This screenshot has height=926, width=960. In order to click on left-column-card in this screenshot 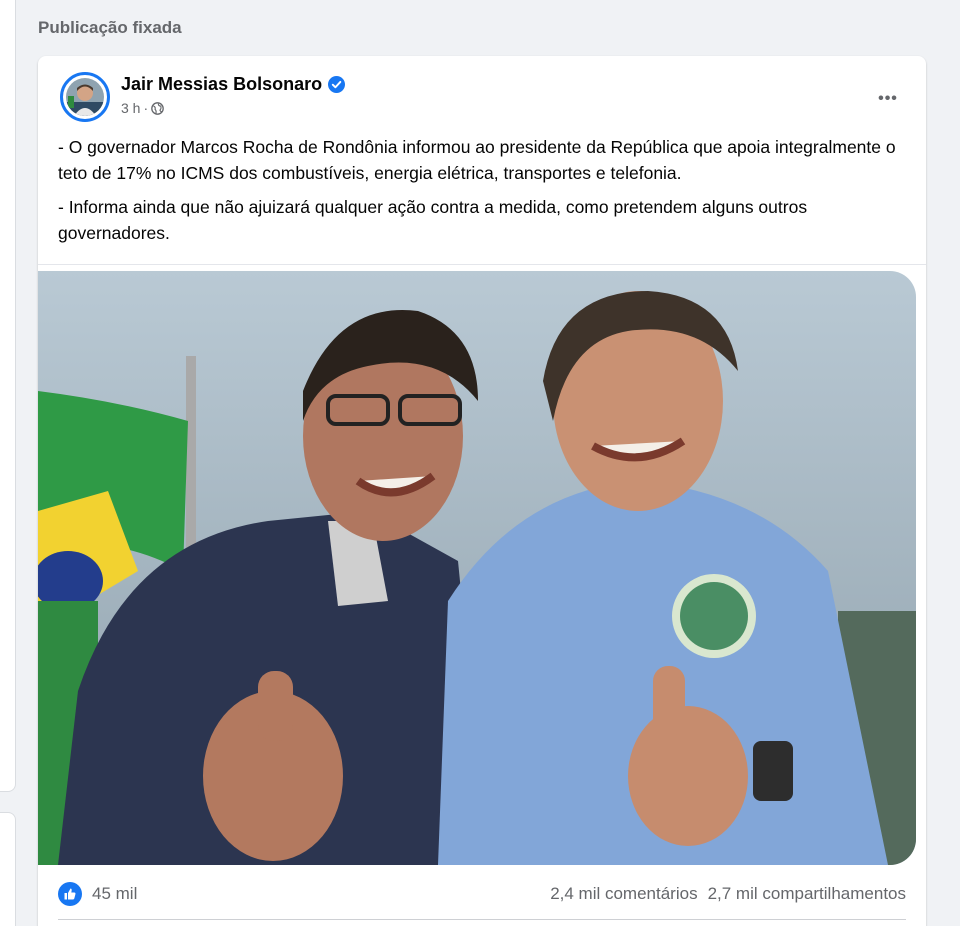, I will do `click(8, 396)`.